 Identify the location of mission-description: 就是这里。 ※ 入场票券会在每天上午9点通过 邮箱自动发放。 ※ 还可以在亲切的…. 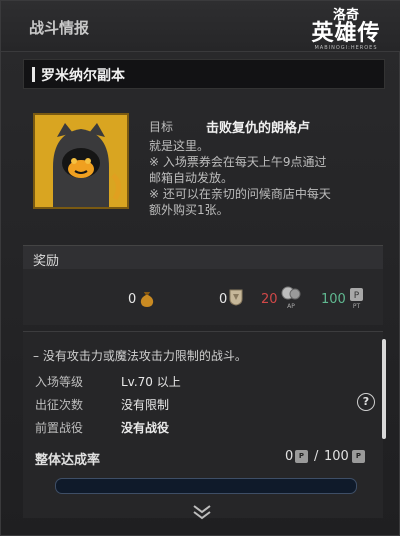
(264, 178).